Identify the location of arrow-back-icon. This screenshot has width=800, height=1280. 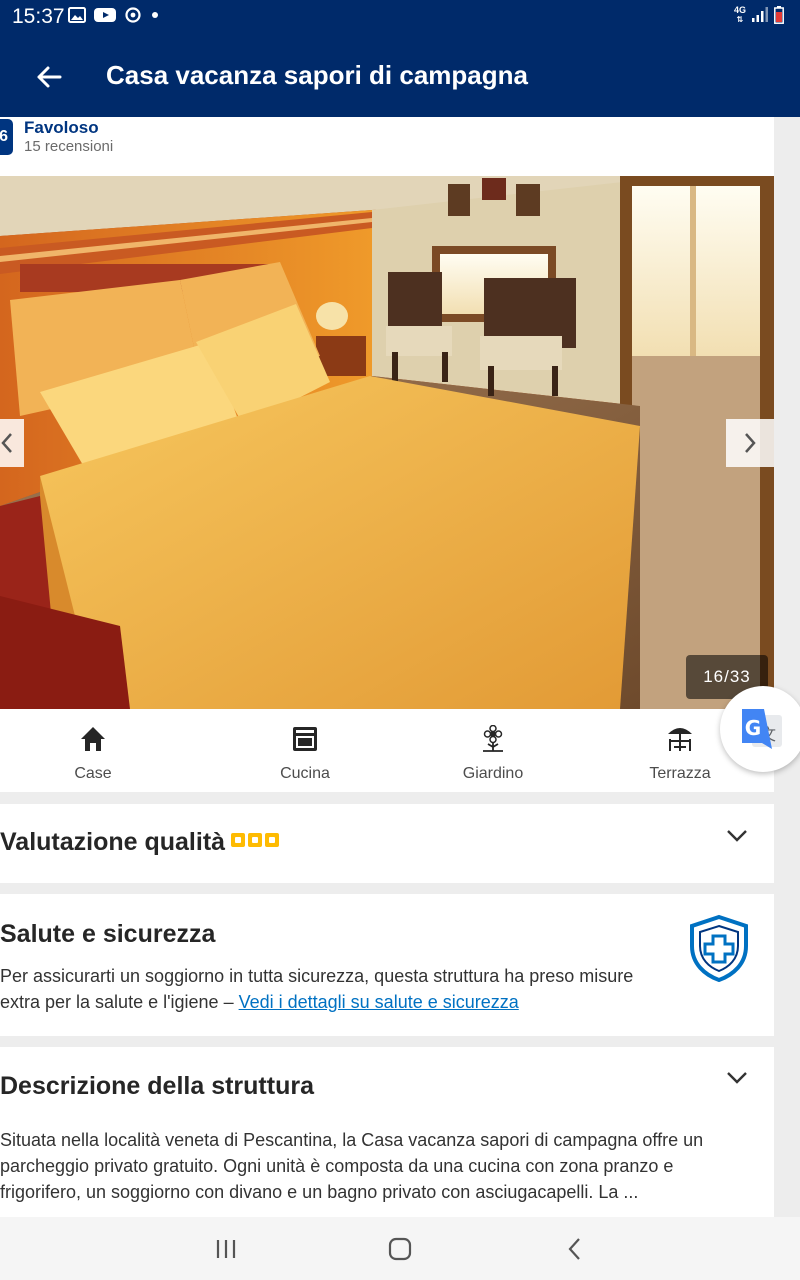
(49, 77).